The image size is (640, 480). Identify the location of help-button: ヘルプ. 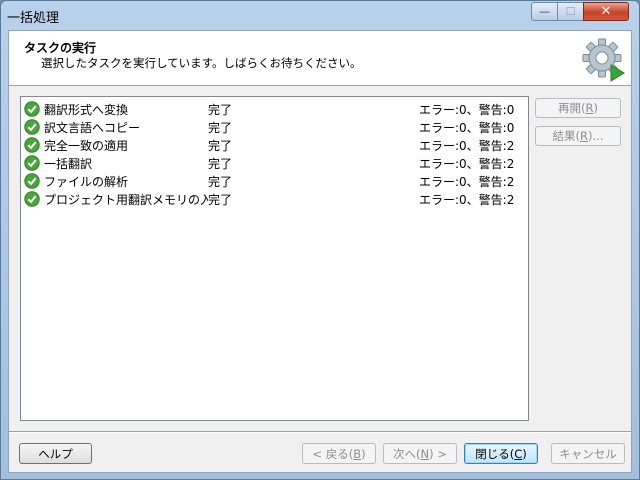
(55, 453).